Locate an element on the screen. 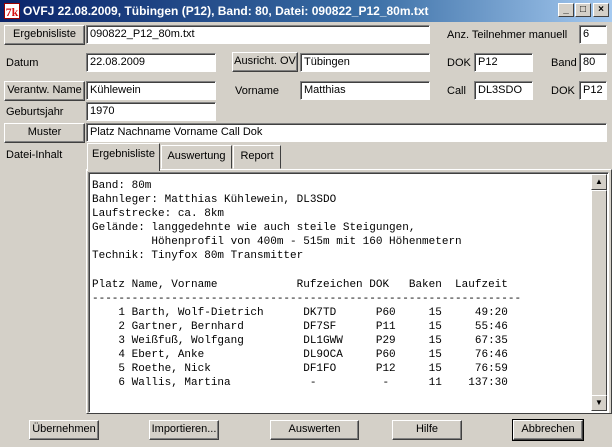 The width and height of the screenshot is (612, 447). ergebnisliste-button: Ergebnisliste is located at coordinates (44, 35).